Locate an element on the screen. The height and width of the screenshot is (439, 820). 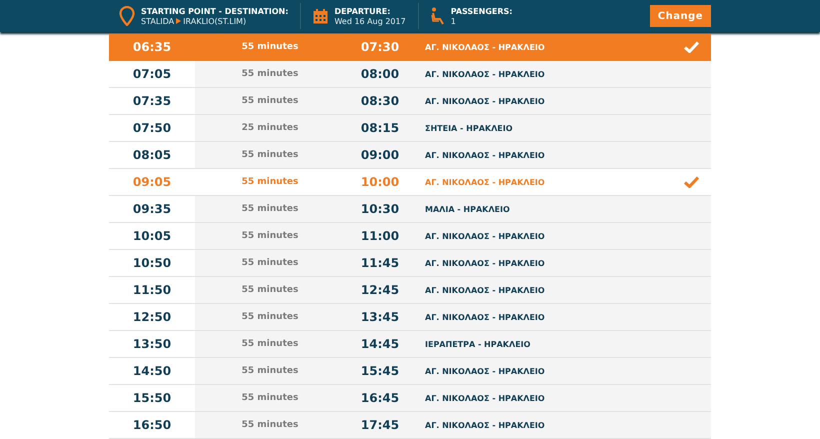
passengers-label: PASSENGERS: is located at coordinates (481, 11).